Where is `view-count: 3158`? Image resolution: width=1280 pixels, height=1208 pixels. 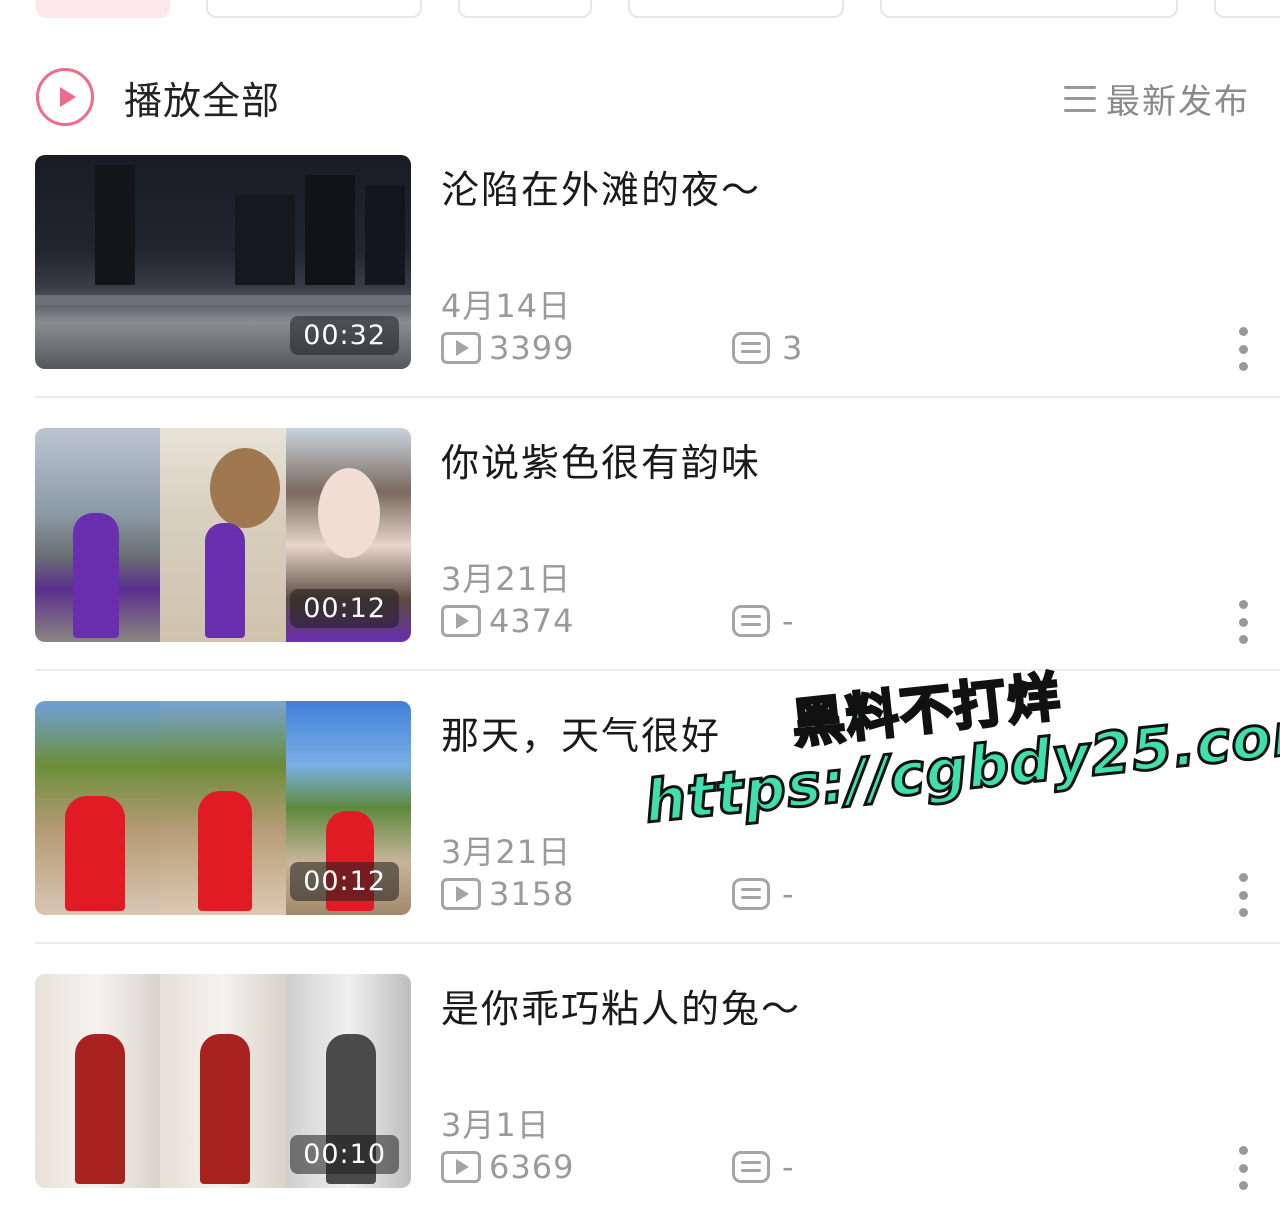
view-count: 3158 is located at coordinates (532, 894).